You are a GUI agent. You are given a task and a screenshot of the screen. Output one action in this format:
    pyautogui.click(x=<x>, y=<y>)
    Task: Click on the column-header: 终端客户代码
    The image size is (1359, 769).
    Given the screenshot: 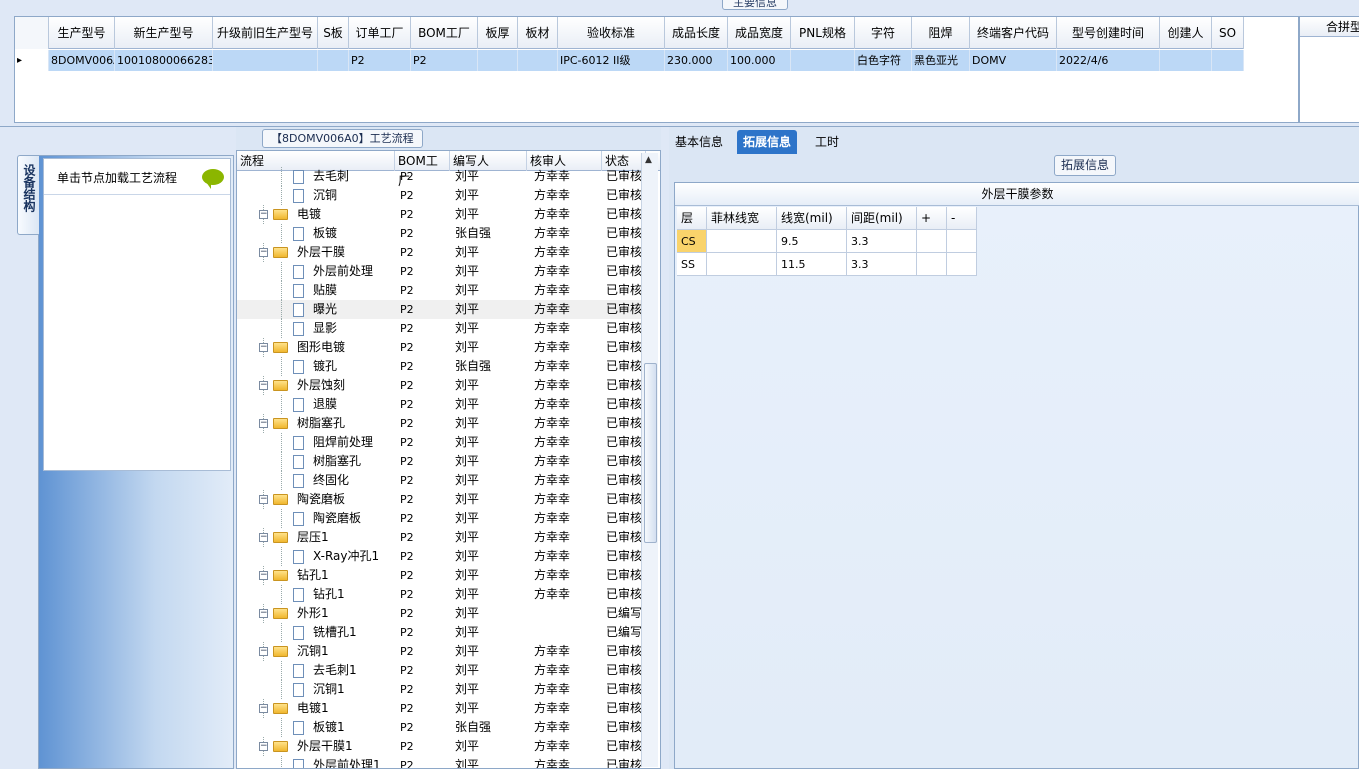 What is the action you would take?
    pyautogui.click(x=1013, y=33)
    